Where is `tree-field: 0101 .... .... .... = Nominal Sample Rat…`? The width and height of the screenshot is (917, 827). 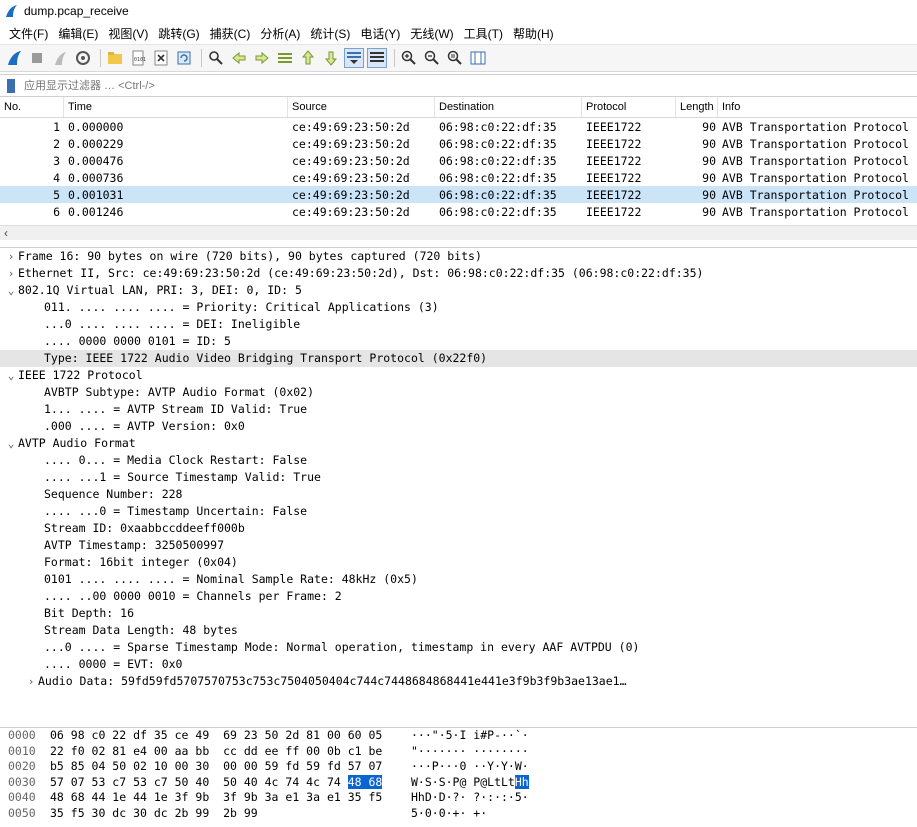
tree-field: 0101 .... .... .... = Nominal Sample Rat… is located at coordinates (458, 579).